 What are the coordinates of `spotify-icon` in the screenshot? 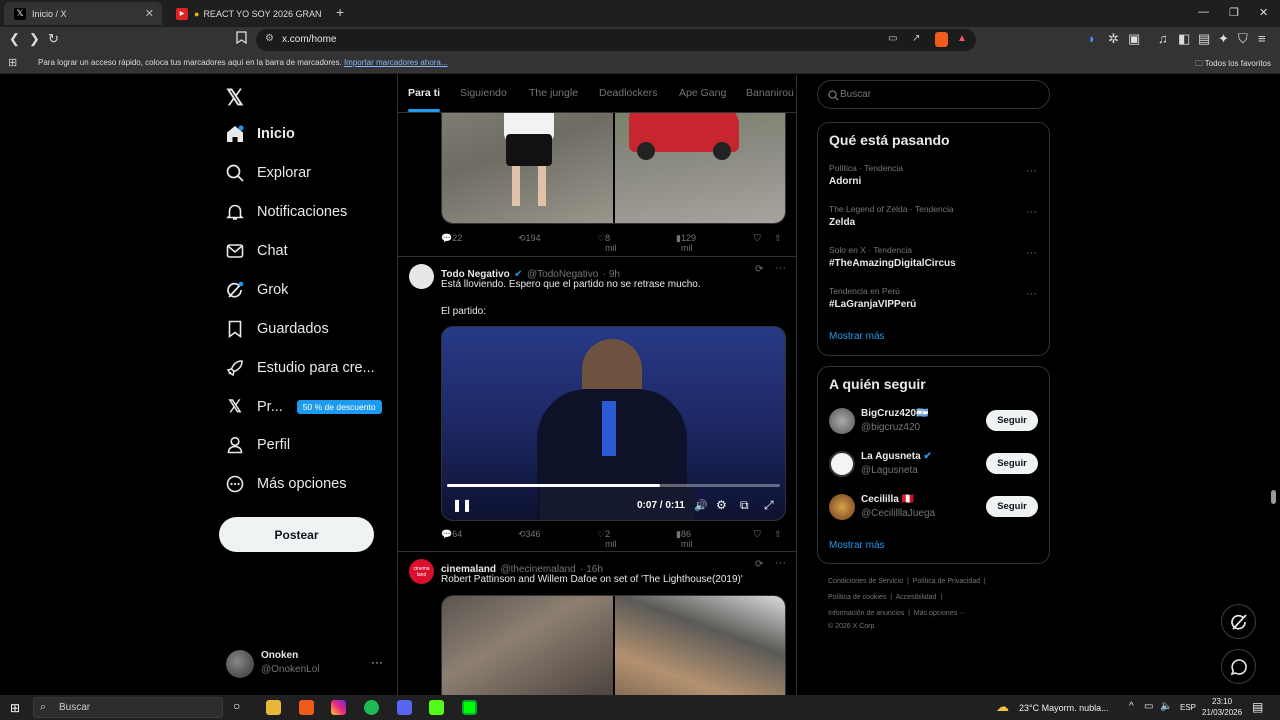 It's located at (371, 707).